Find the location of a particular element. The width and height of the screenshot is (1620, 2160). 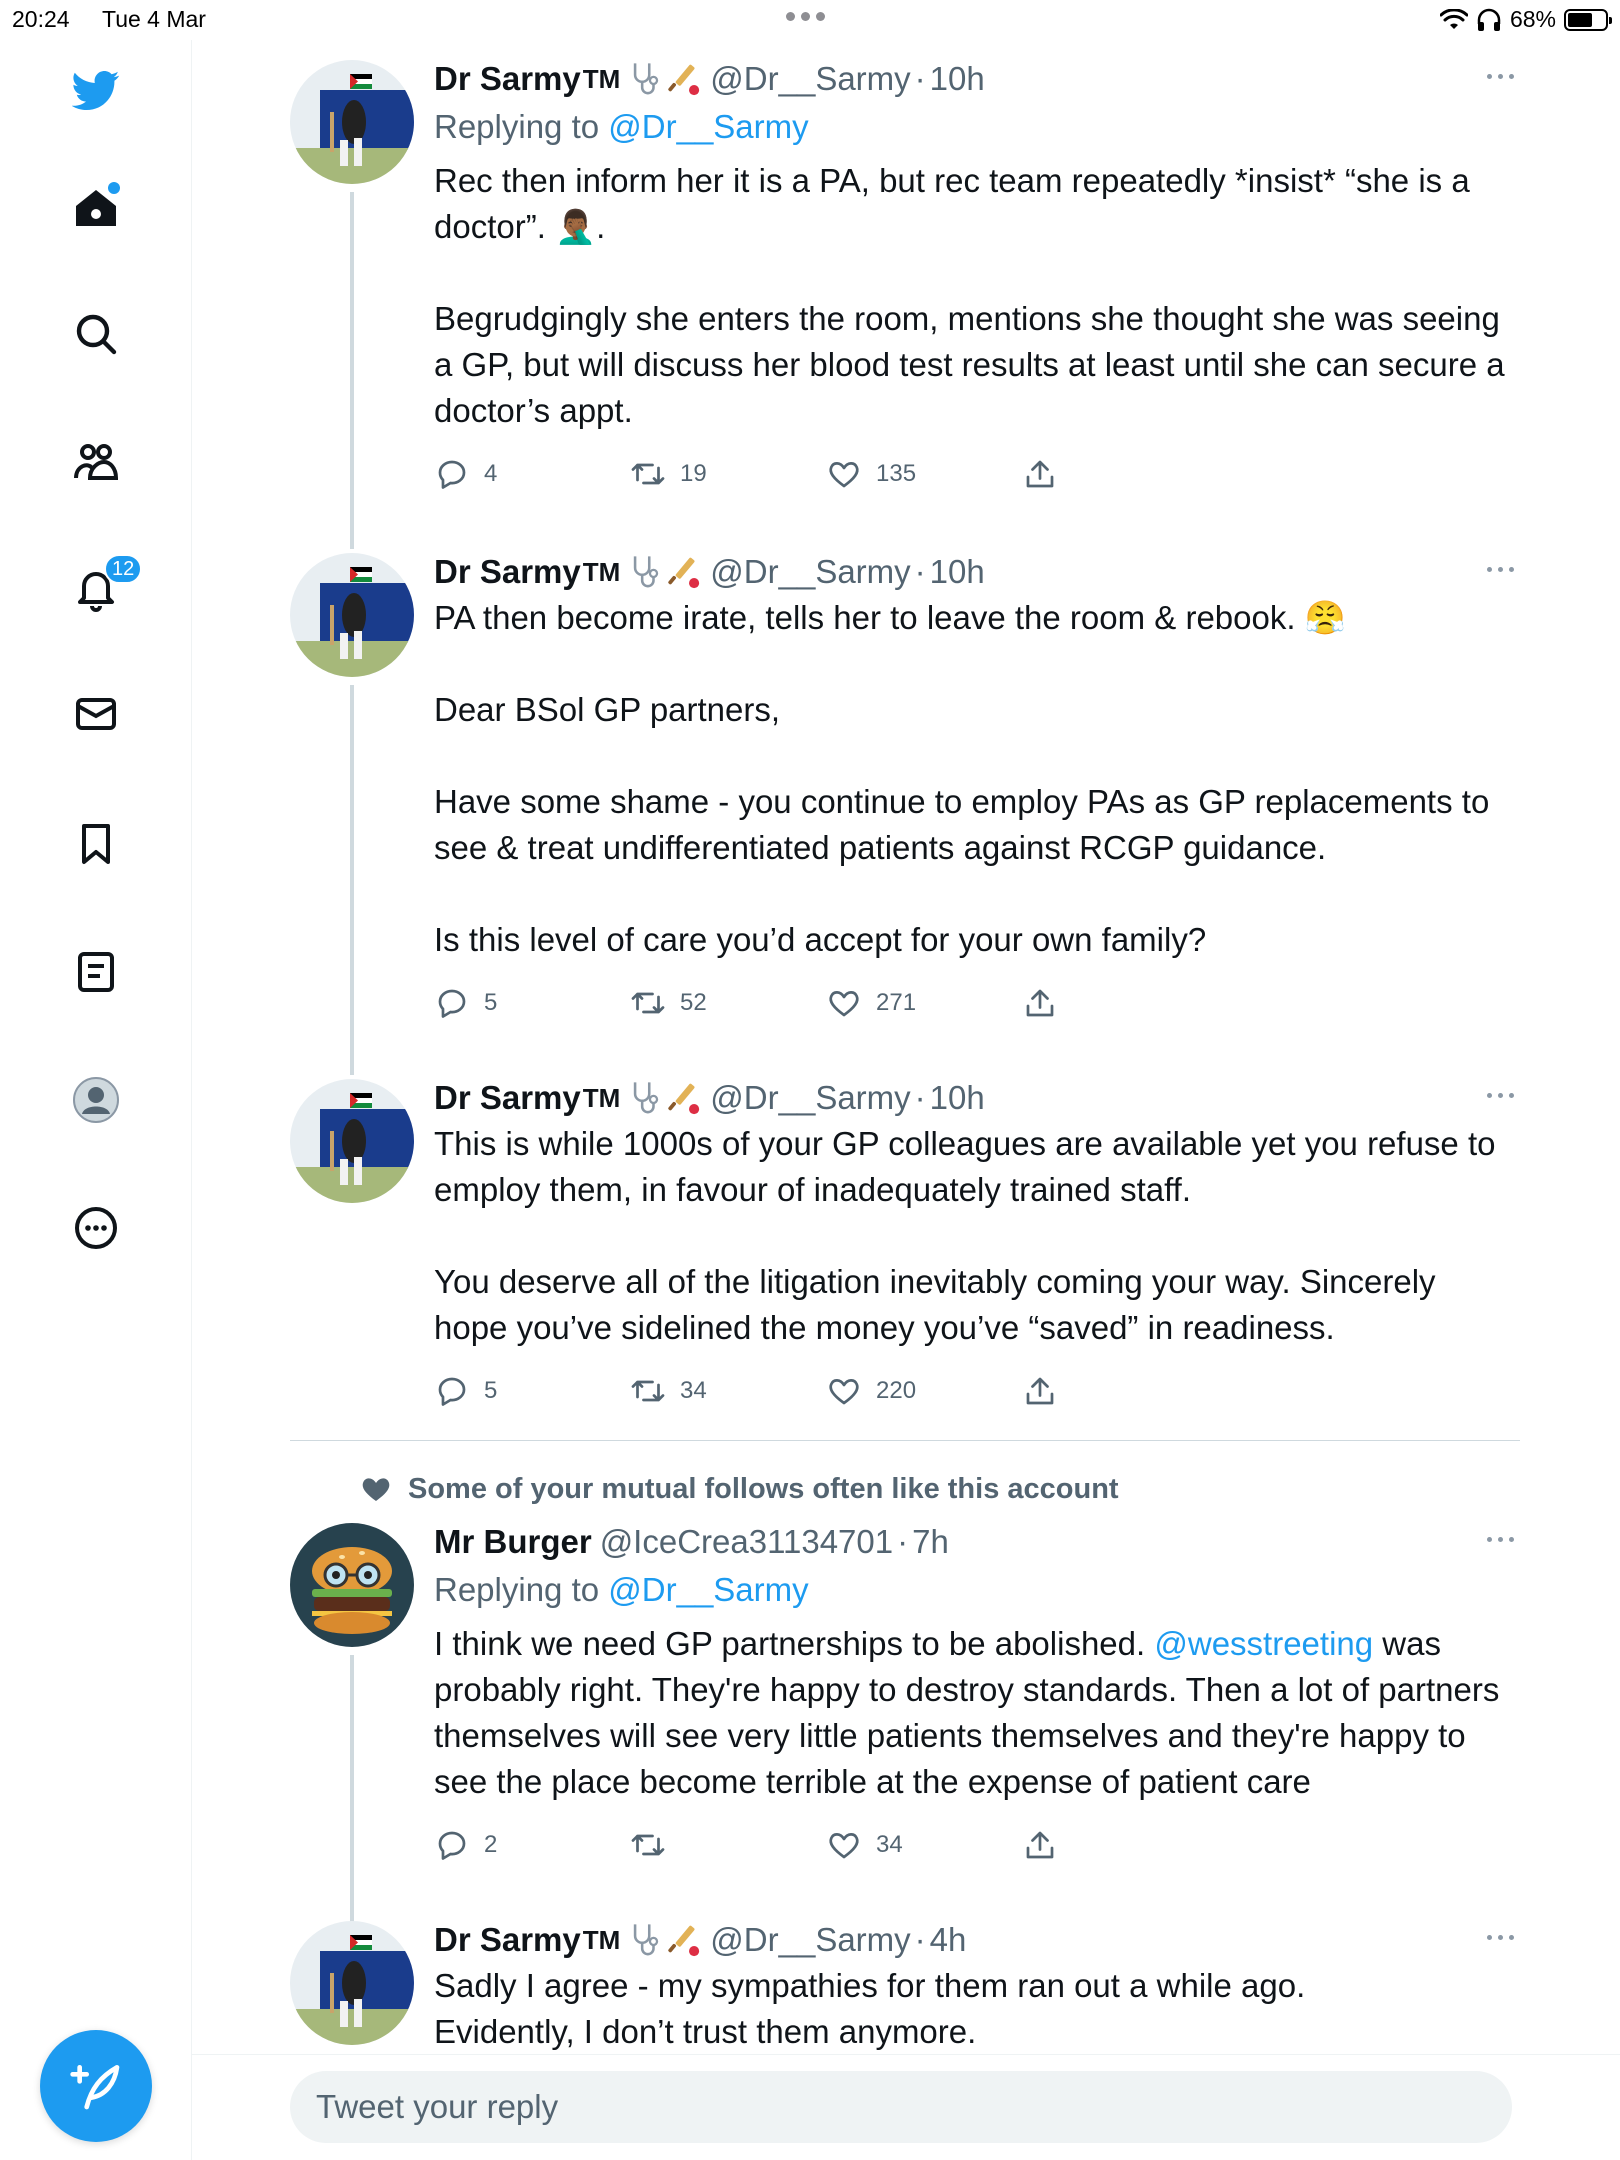

nav-lists is located at coordinates (96, 972).